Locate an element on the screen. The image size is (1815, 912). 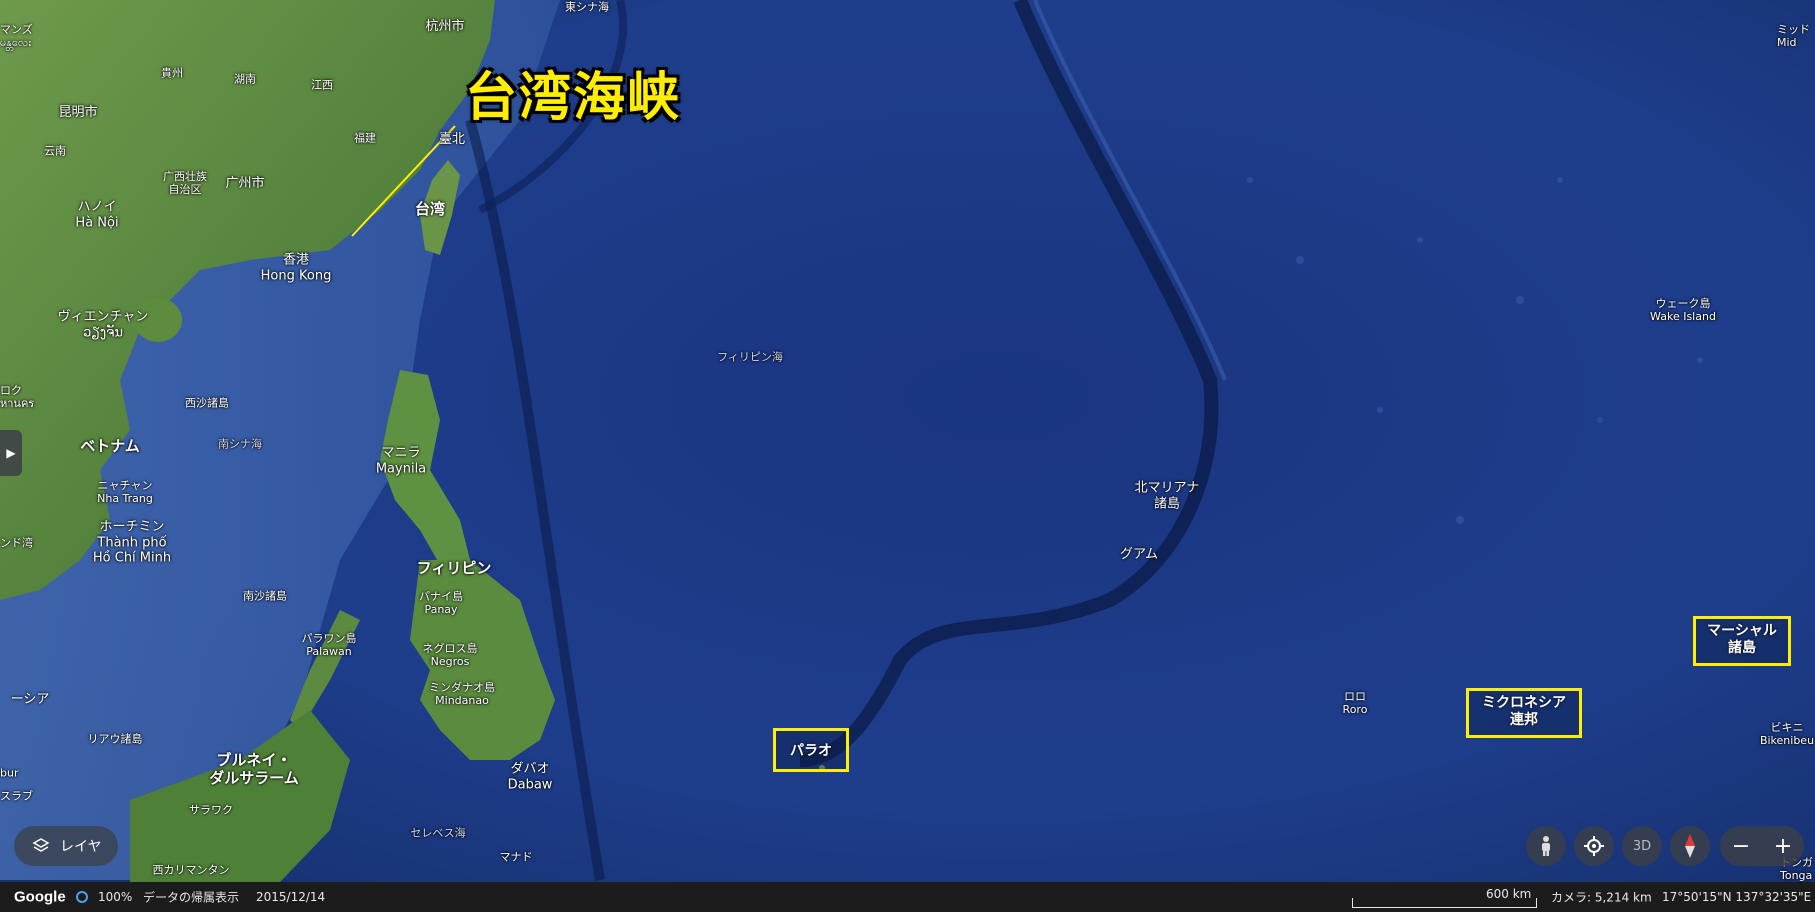
compass-button is located at coordinates (1690, 846).